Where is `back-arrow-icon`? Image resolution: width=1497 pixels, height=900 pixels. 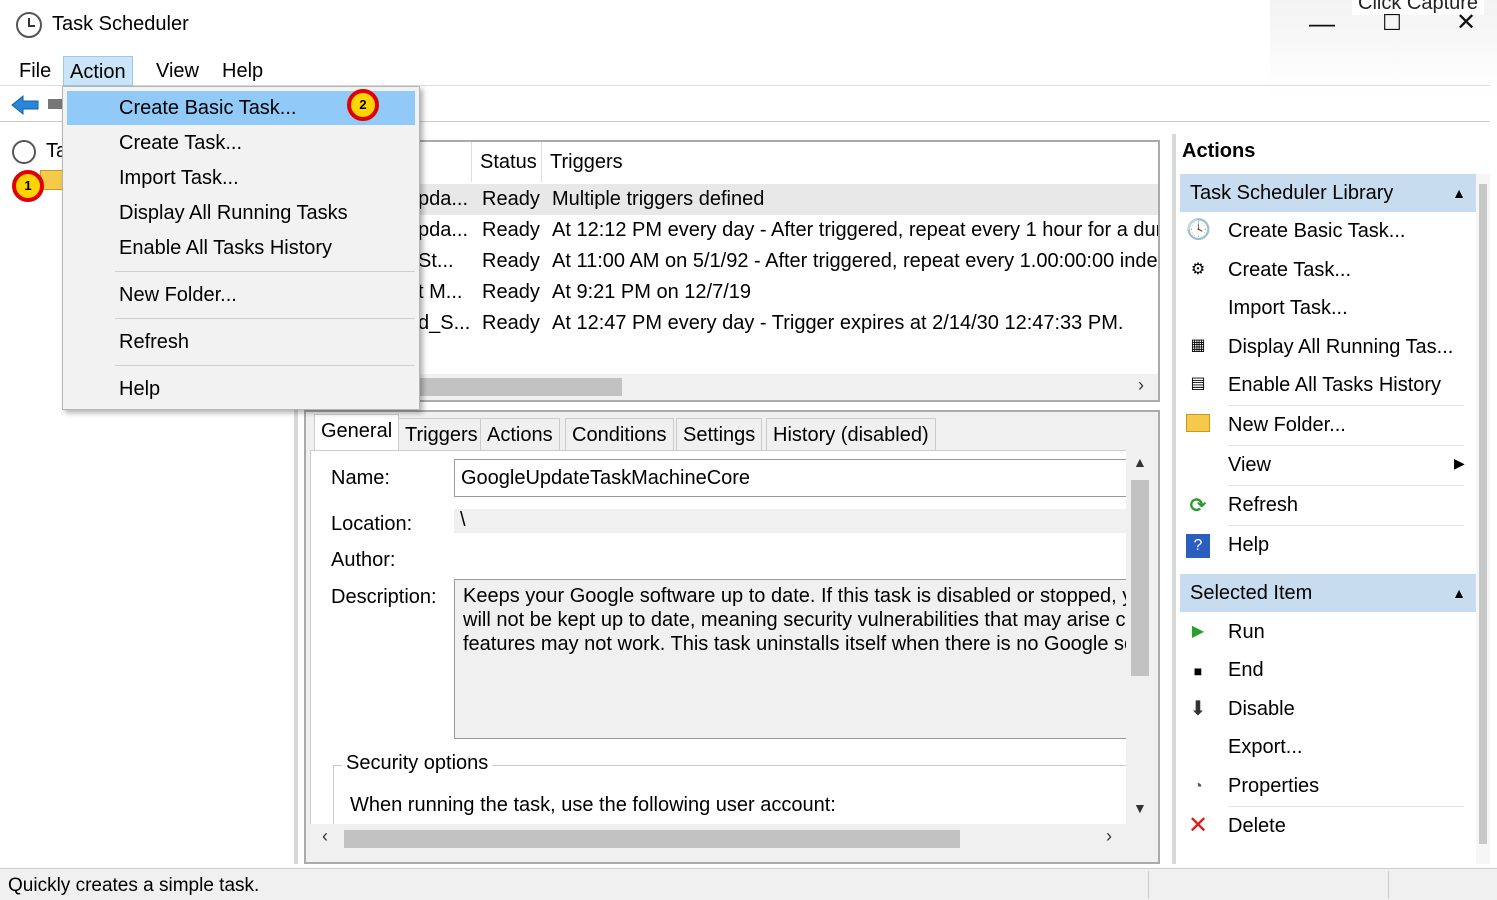
back-arrow-icon is located at coordinates (25, 105).